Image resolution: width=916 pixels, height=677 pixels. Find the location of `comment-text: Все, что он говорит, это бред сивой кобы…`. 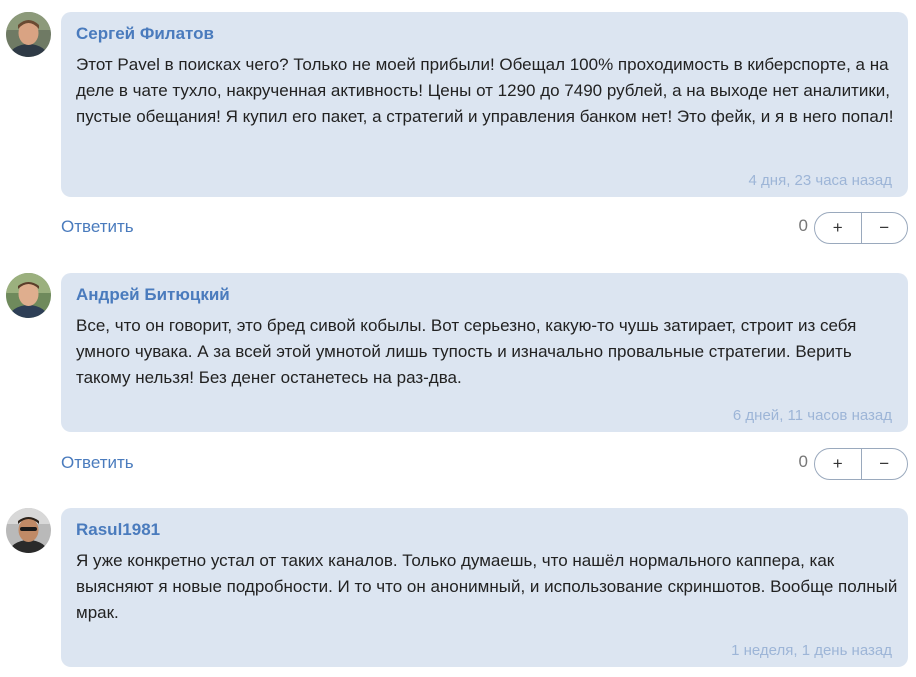

comment-text: Все, что он говорит, это бред сивой кобы… is located at coordinates (466, 351).